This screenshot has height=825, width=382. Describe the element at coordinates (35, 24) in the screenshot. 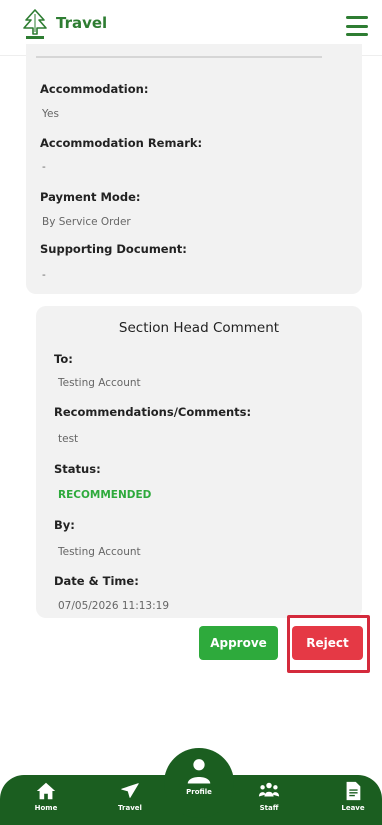

I see `logo-icon` at that location.